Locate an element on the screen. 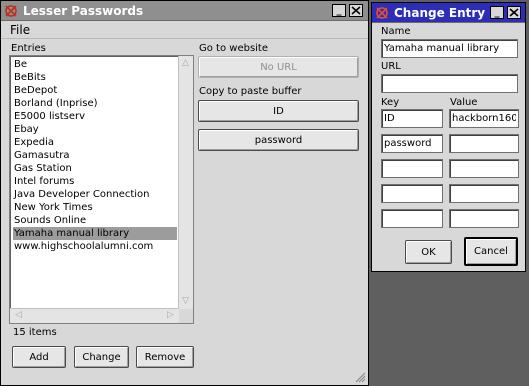 The width and height of the screenshot is (529, 386). list-item: Intel forums is located at coordinates (95, 181).